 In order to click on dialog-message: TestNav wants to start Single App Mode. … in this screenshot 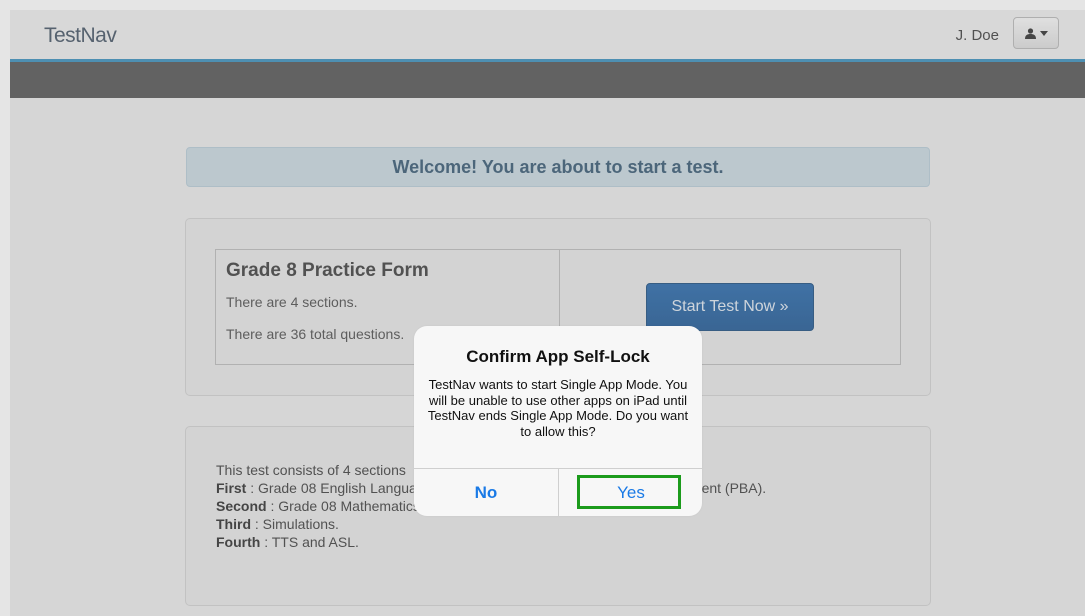, I will do `click(558, 408)`.